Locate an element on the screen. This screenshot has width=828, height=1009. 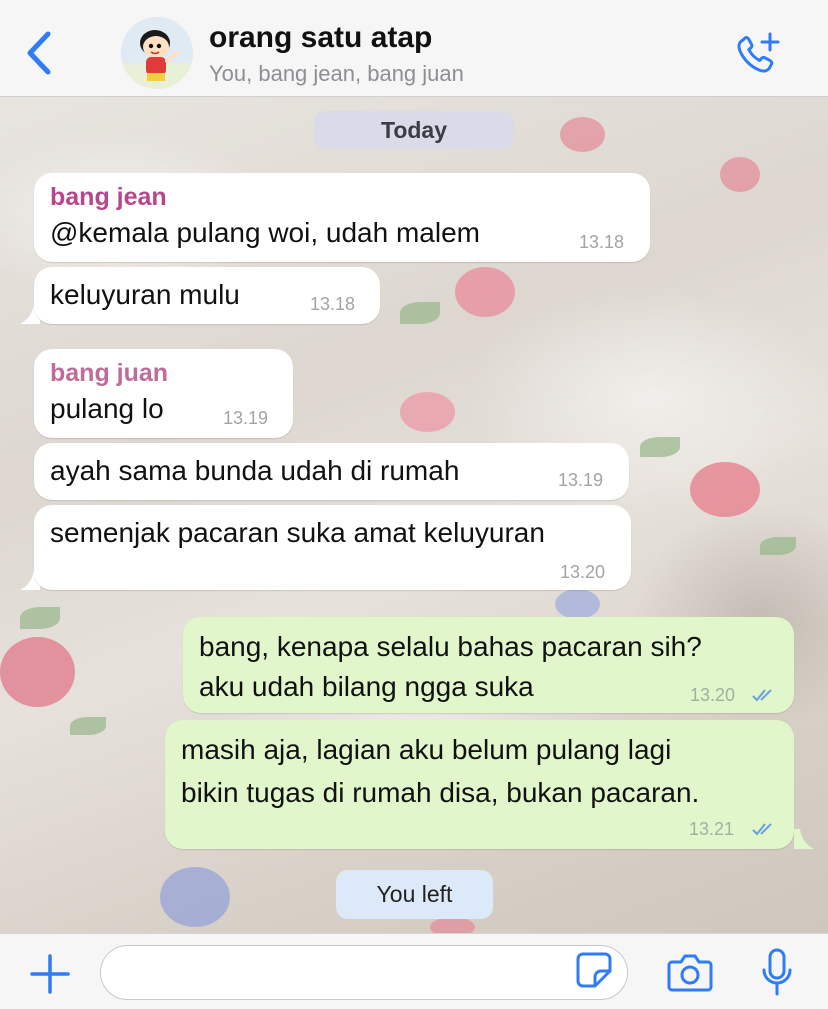
message-text: keluyuran mulu is located at coordinates (145, 294).